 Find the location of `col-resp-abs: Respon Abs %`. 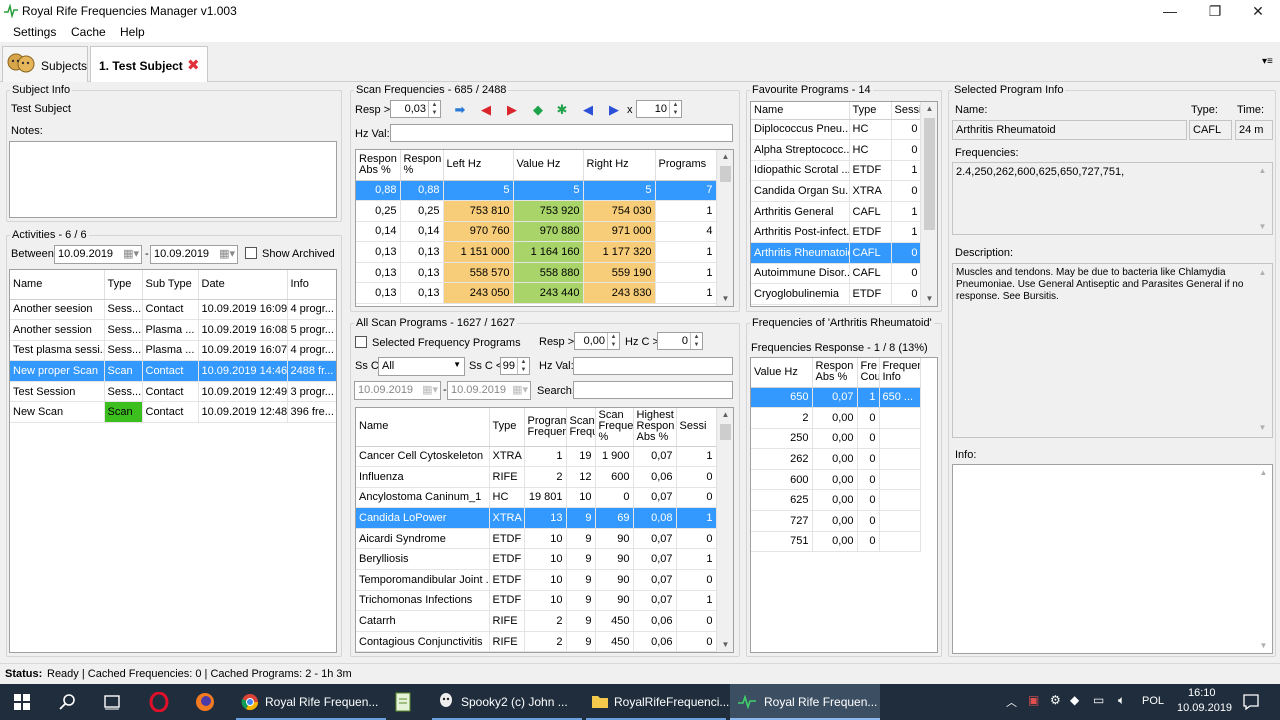

col-resp-abs: Respon Abs % is located at coordinates (835, 373).